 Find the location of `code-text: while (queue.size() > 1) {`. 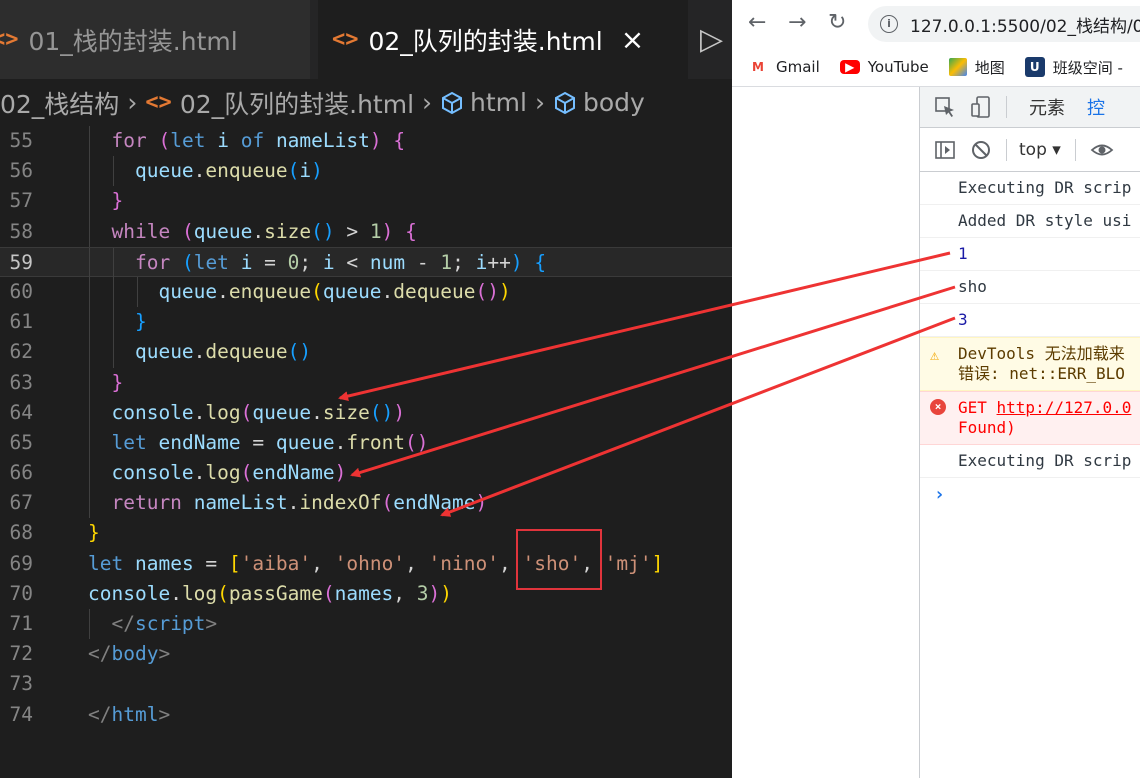

code-text: while (queue.size() > 1) { is located at coordinates (264, 231).